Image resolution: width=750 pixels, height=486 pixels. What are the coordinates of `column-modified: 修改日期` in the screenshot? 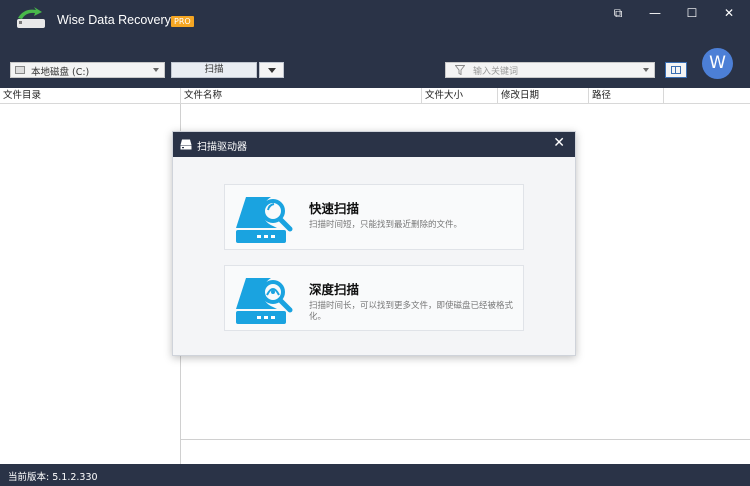 It's located at (543, 95).